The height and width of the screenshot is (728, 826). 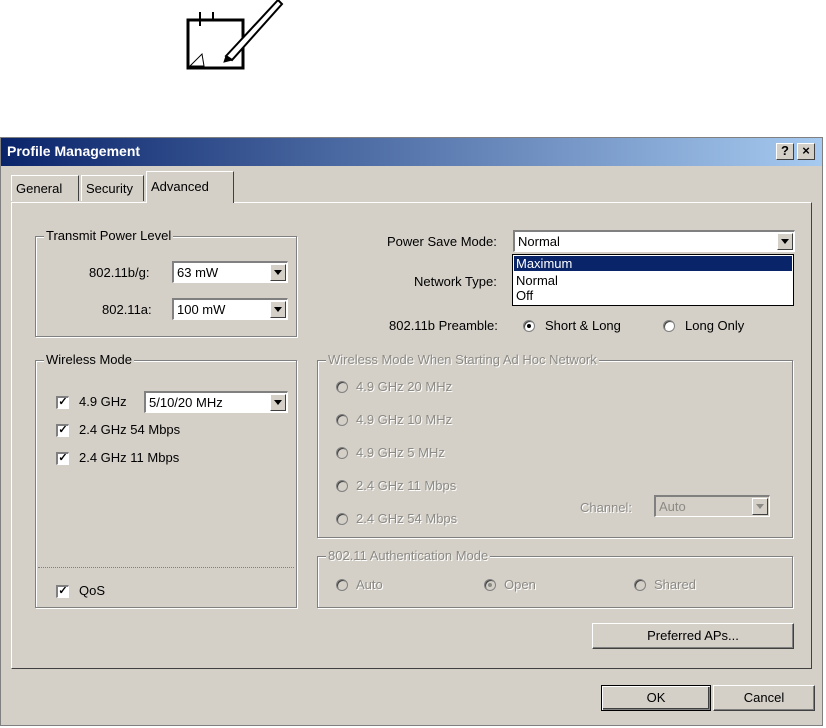 What do you see at coordinates (672, 506) in the screenshot?
I see `channel-value: Auto` at bounding box center [672, 506].